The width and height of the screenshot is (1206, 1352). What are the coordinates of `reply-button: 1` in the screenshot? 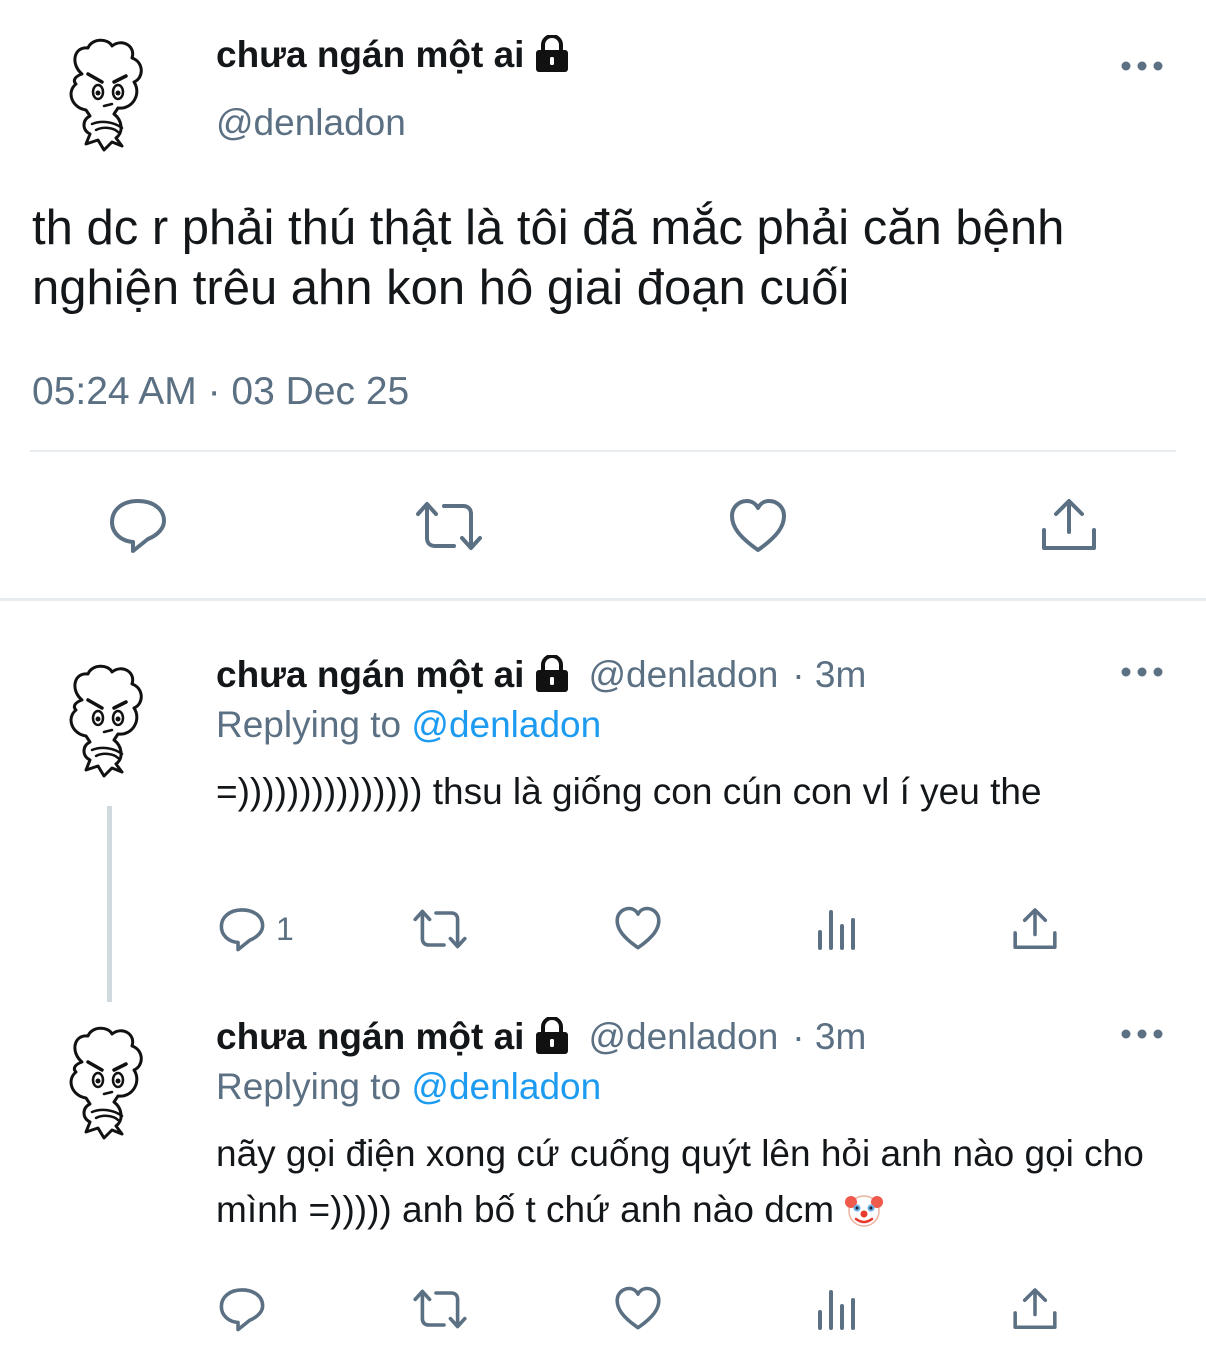 It's located at (256, 929).